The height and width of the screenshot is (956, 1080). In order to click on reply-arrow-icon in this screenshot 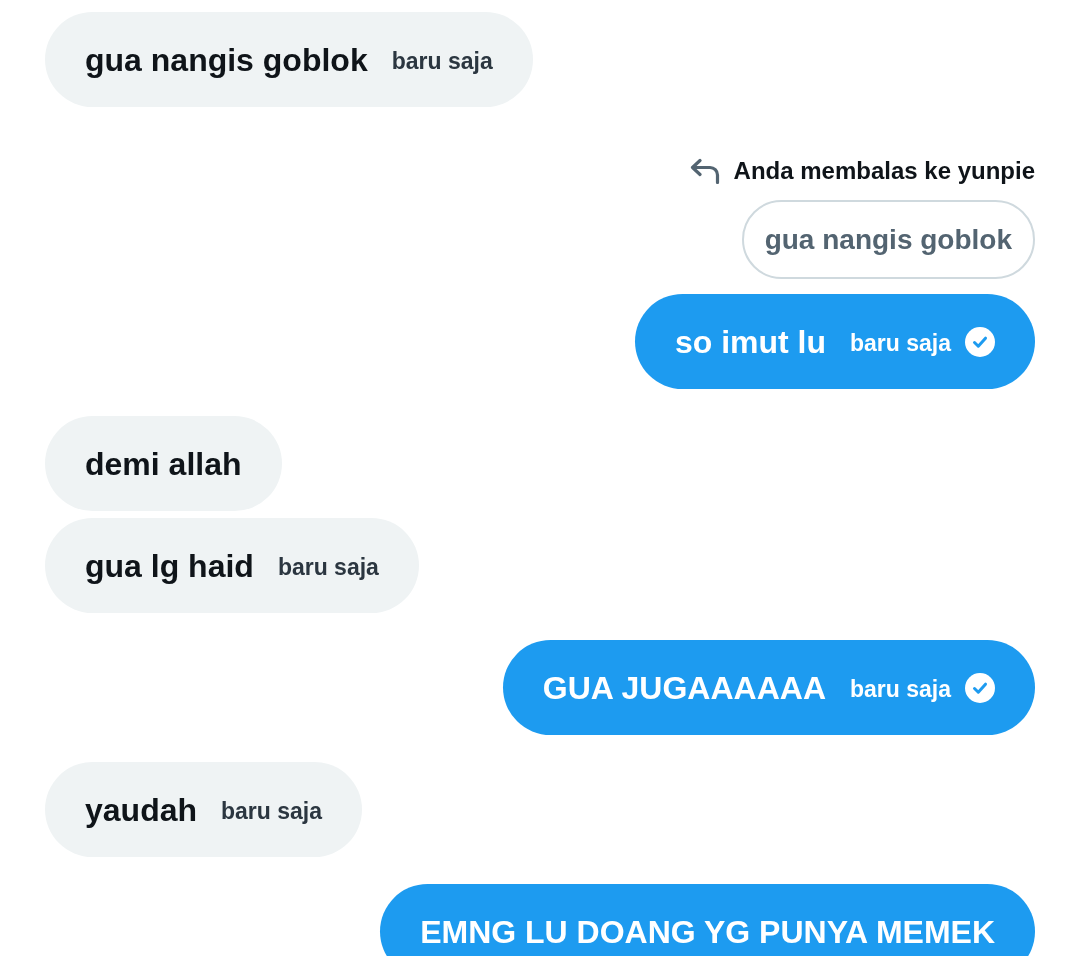, I will do `click(704, 171)`.